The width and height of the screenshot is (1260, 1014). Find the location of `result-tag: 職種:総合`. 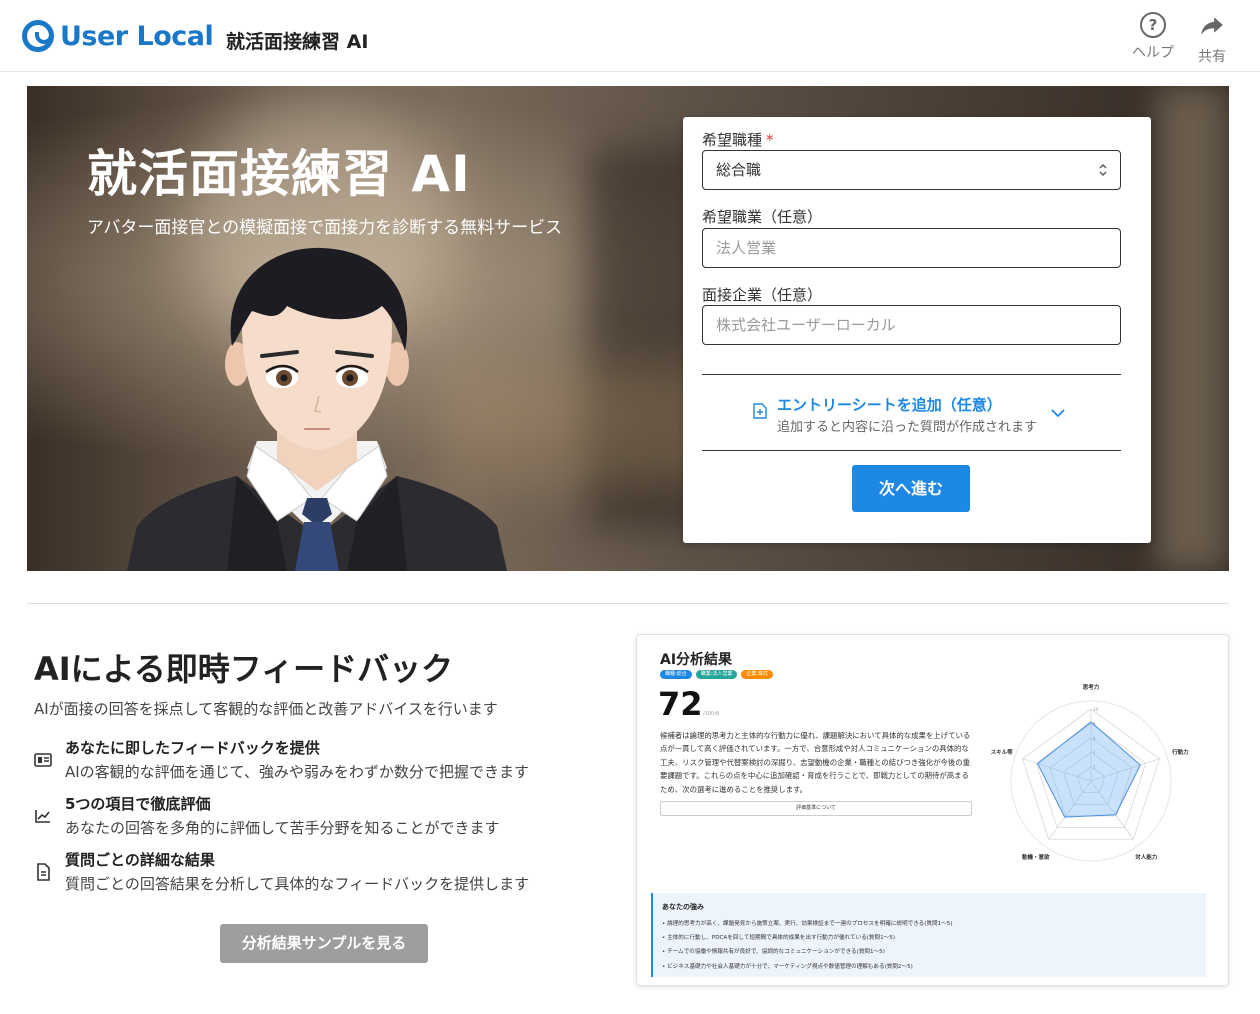

result-tag: 職種:総合 is located at coordinates (676, 674).